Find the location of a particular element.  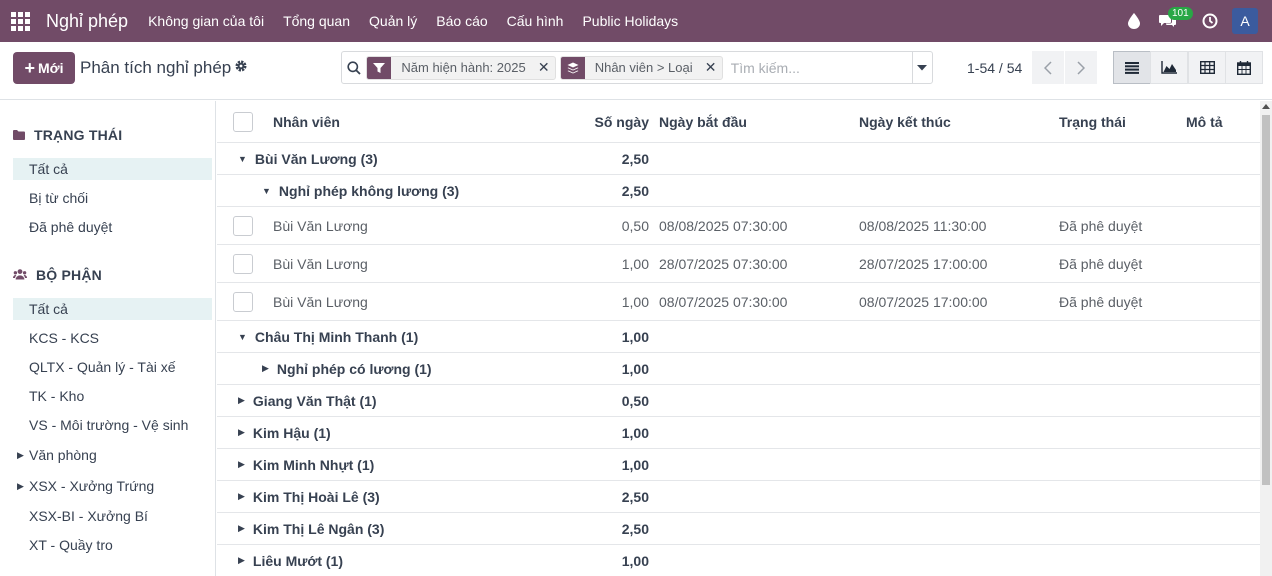

group-label: Kim Minh Nhựt (1) is located at coordinates (313, 464).